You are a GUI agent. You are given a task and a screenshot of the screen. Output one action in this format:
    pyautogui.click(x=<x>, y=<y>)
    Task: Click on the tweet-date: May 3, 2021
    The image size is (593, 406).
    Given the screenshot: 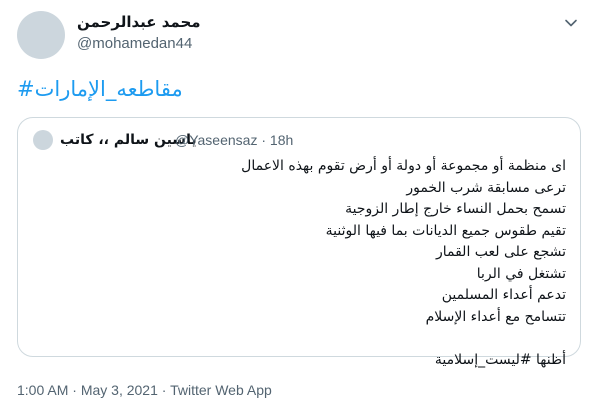 What is the action you would take?
    pyautogui.click(x=119, y=390)
    